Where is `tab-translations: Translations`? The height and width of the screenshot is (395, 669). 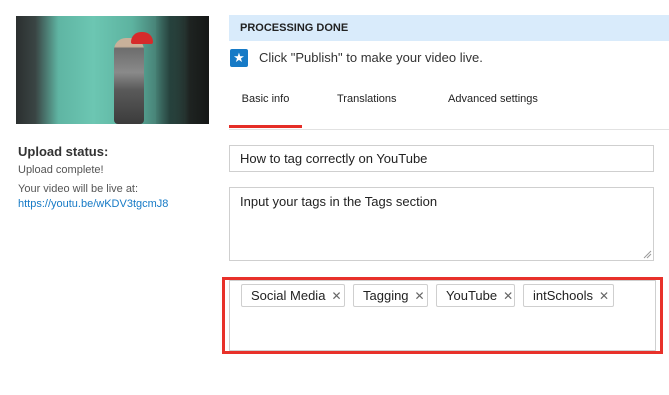
tab-translations: Translations is located at coordinates (367, 108).